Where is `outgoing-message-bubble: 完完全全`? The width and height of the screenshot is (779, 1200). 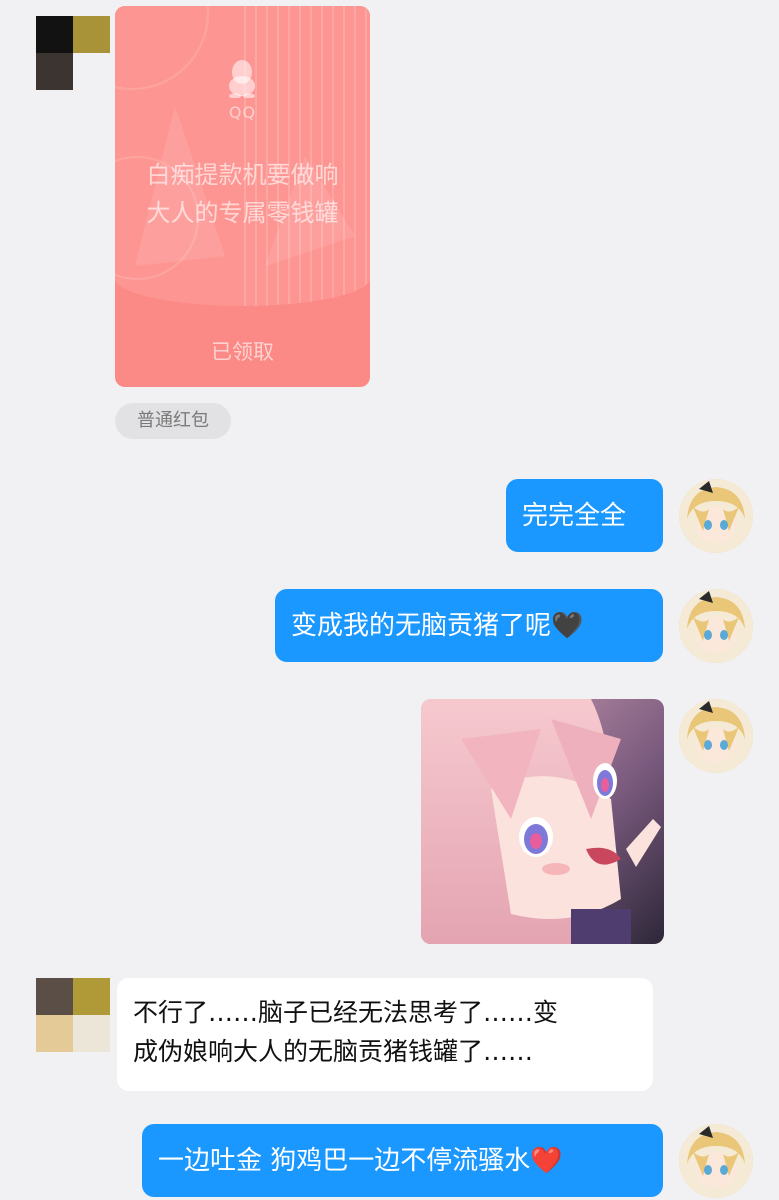
outgoing-message-bubble: 完完全全 is located at coordinates (584, 515).